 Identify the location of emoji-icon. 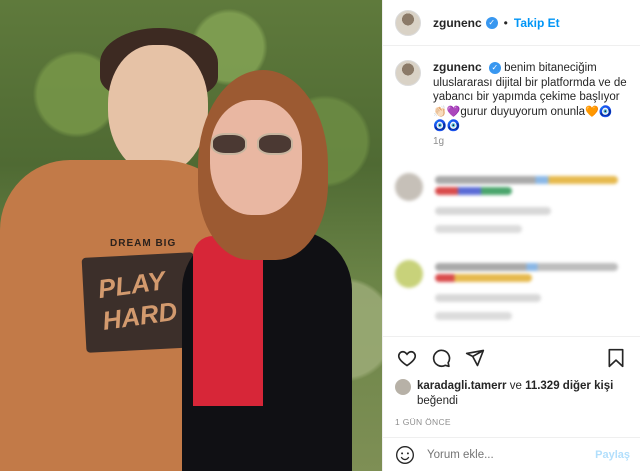
(405, 455).